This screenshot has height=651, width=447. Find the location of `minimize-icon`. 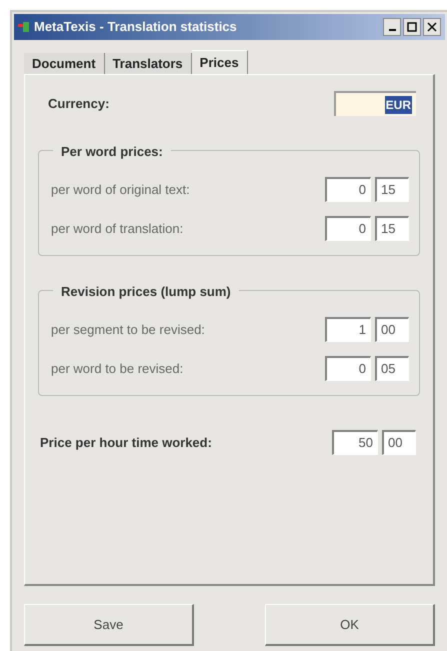

minimize-icon is located at coordinates (392, 30).